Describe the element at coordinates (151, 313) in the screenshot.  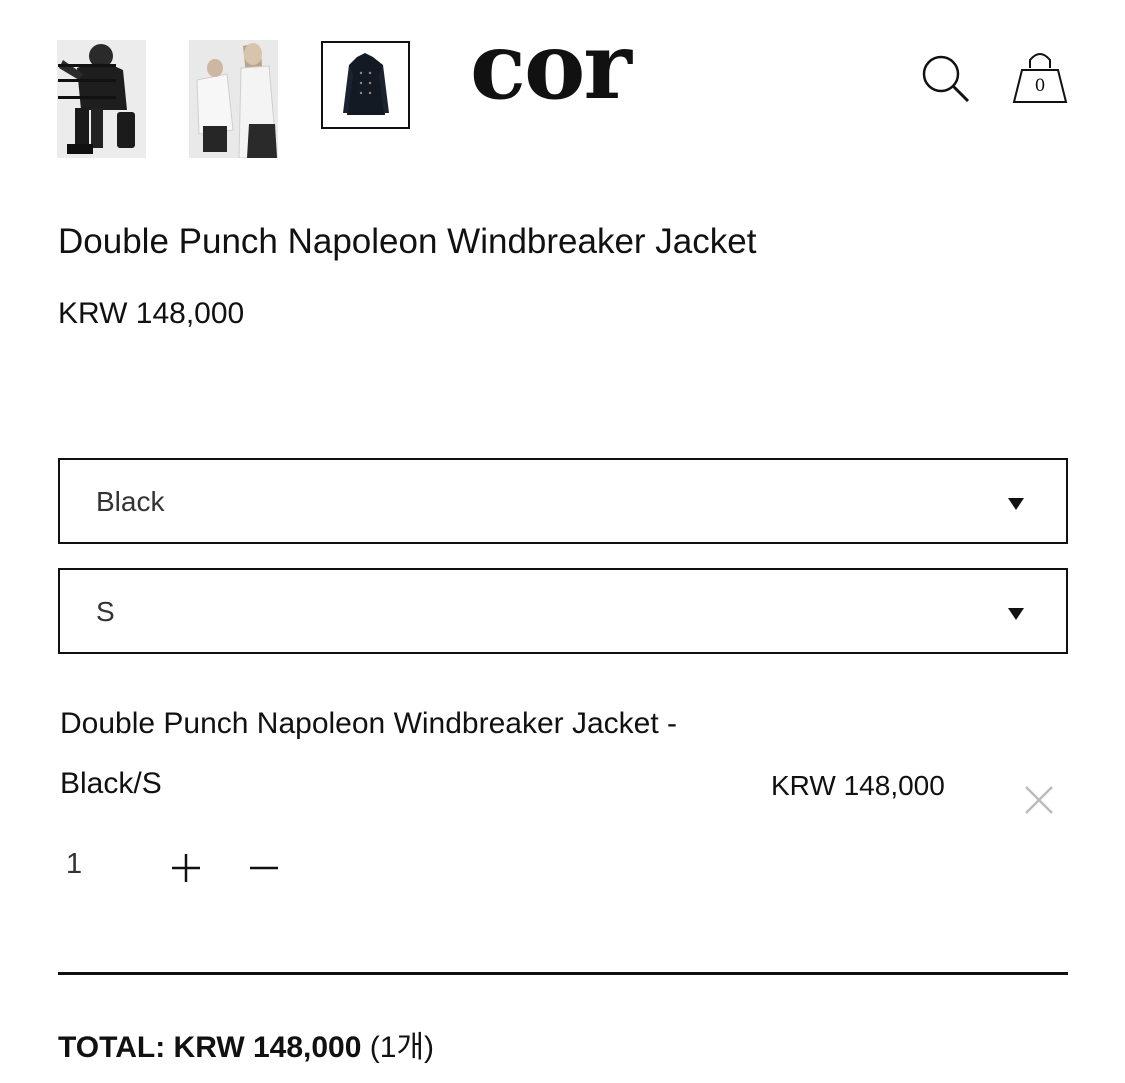
I see `product-price: KRW 148,000` at that location.